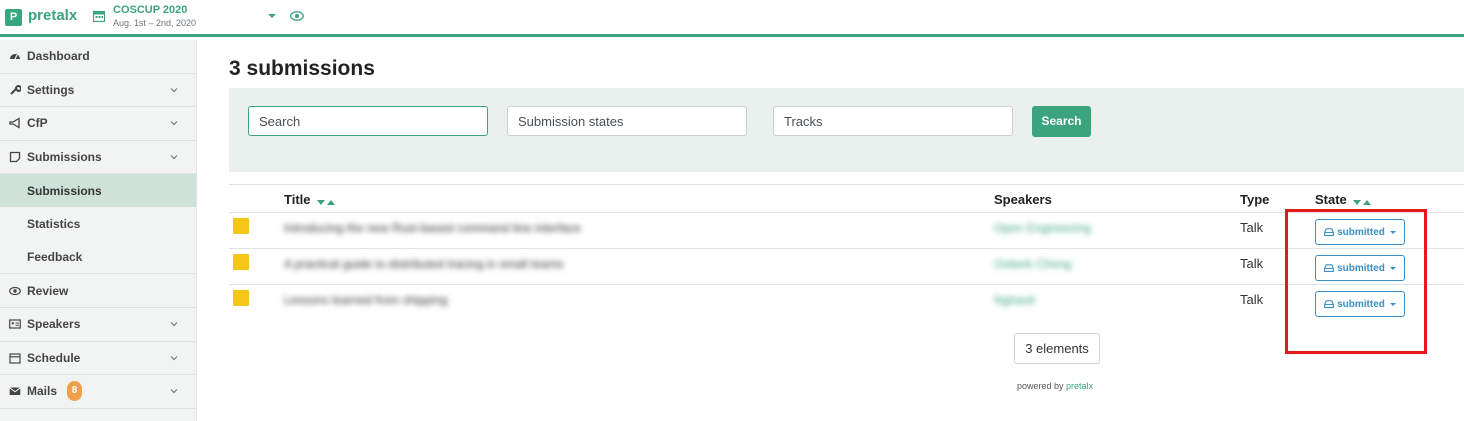 The image size is (1464, 421). I want to click on column-header-speakers: Speakers, so click(1023, 199).